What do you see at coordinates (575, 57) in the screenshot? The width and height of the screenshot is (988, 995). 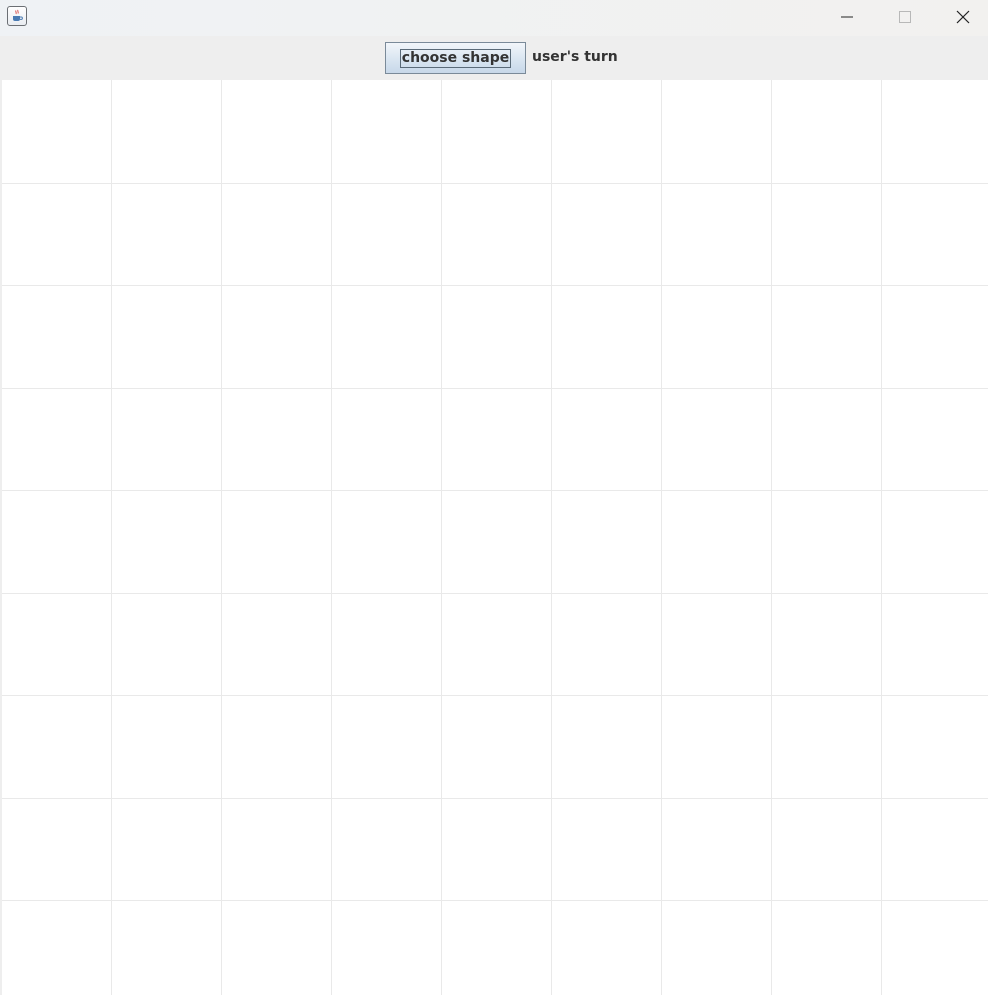 I see `turn-status-label: user's turn` at bounding box center [575, 57].